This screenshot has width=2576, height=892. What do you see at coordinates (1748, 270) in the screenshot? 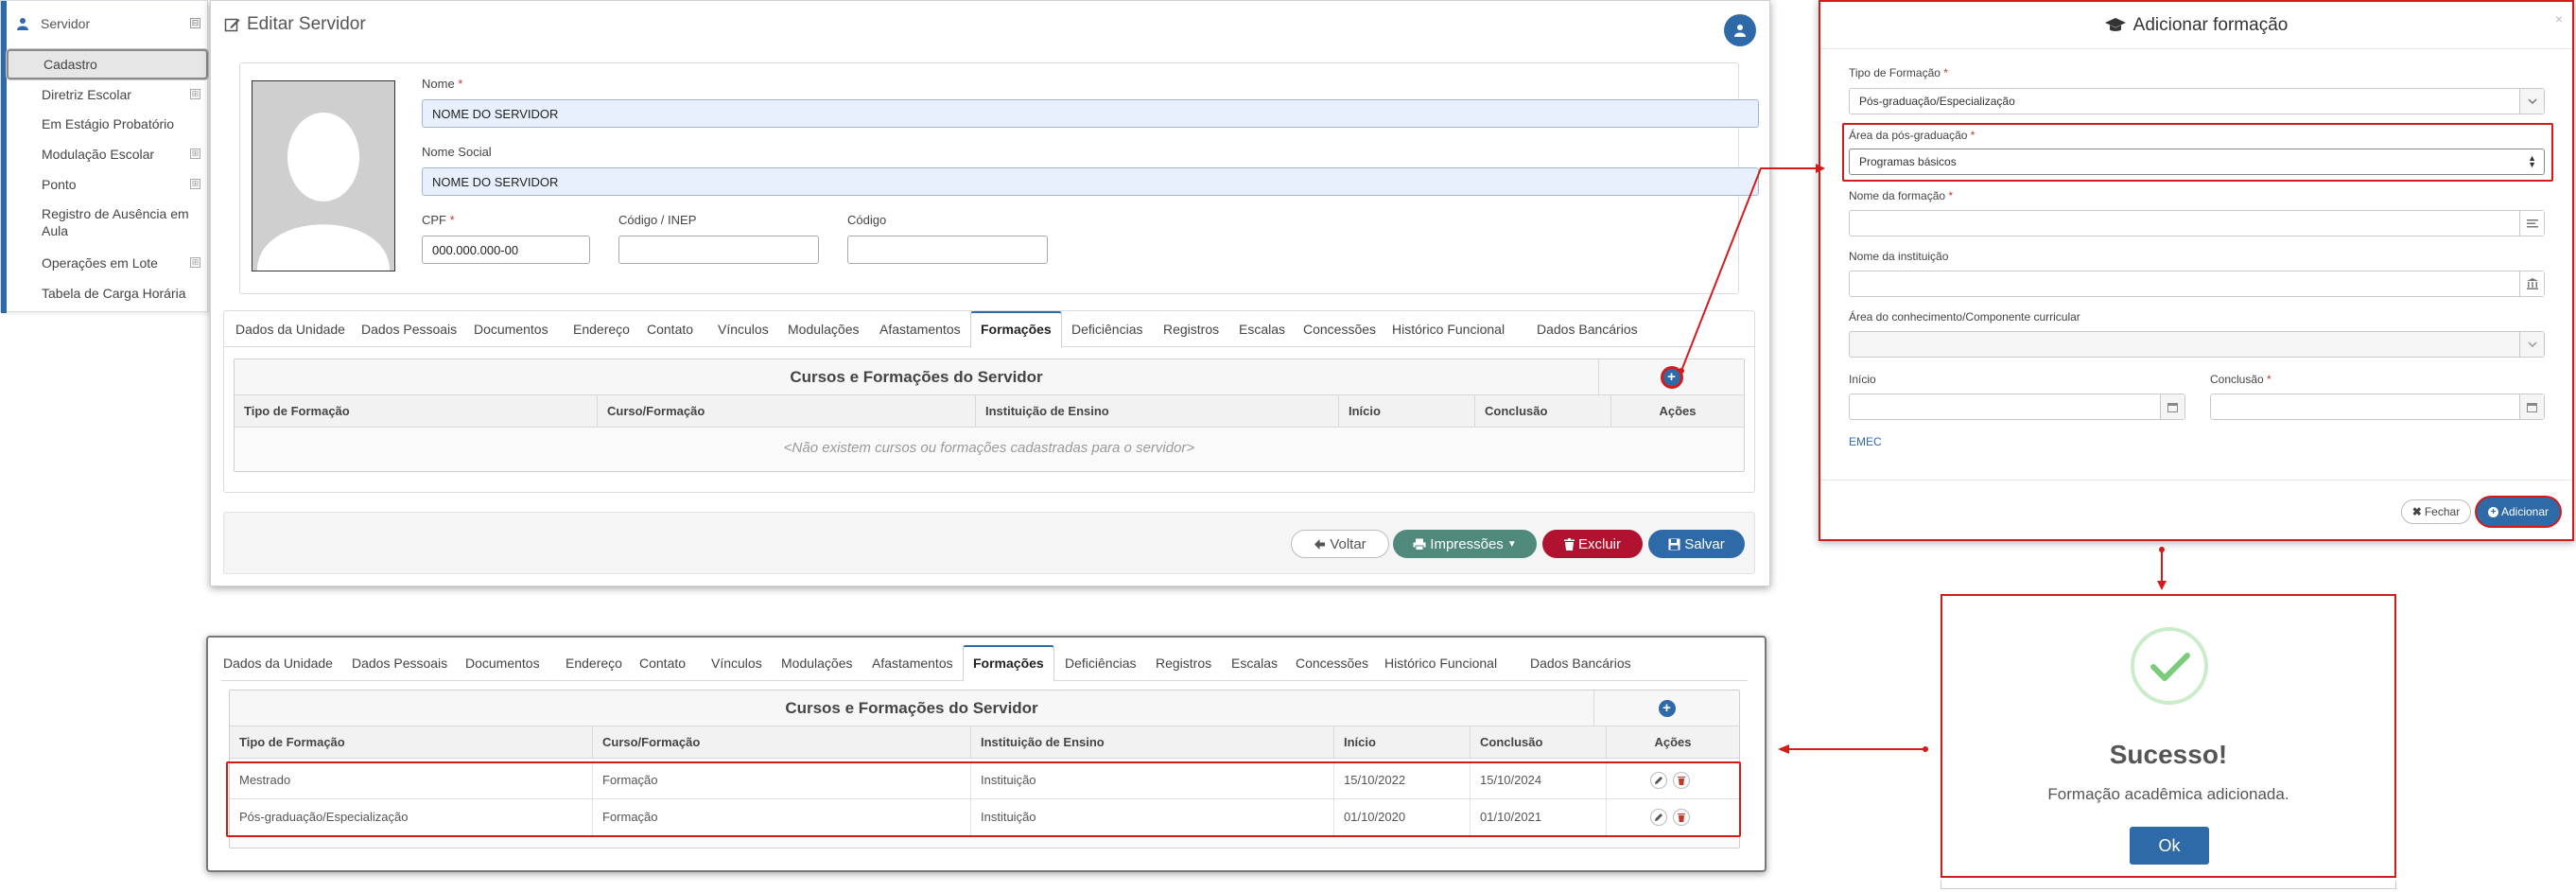
I see `arrow-to-modal` at bounding box center [1748, 270].